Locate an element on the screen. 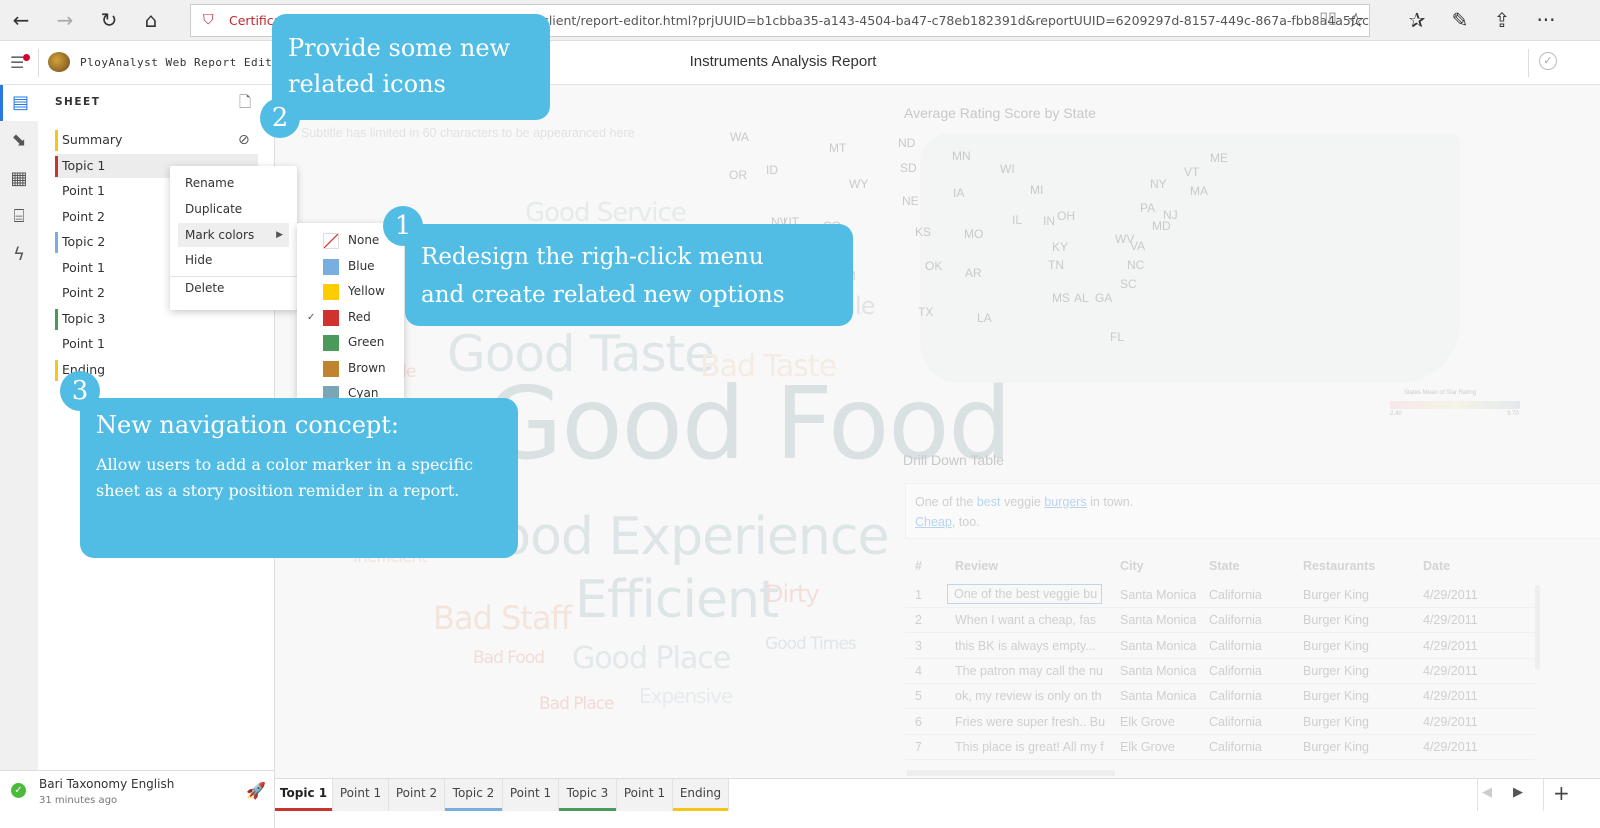 The width and height of the screenshot is (1600, 828). cloud-word: Expensive is located at coordinates (686, 696).